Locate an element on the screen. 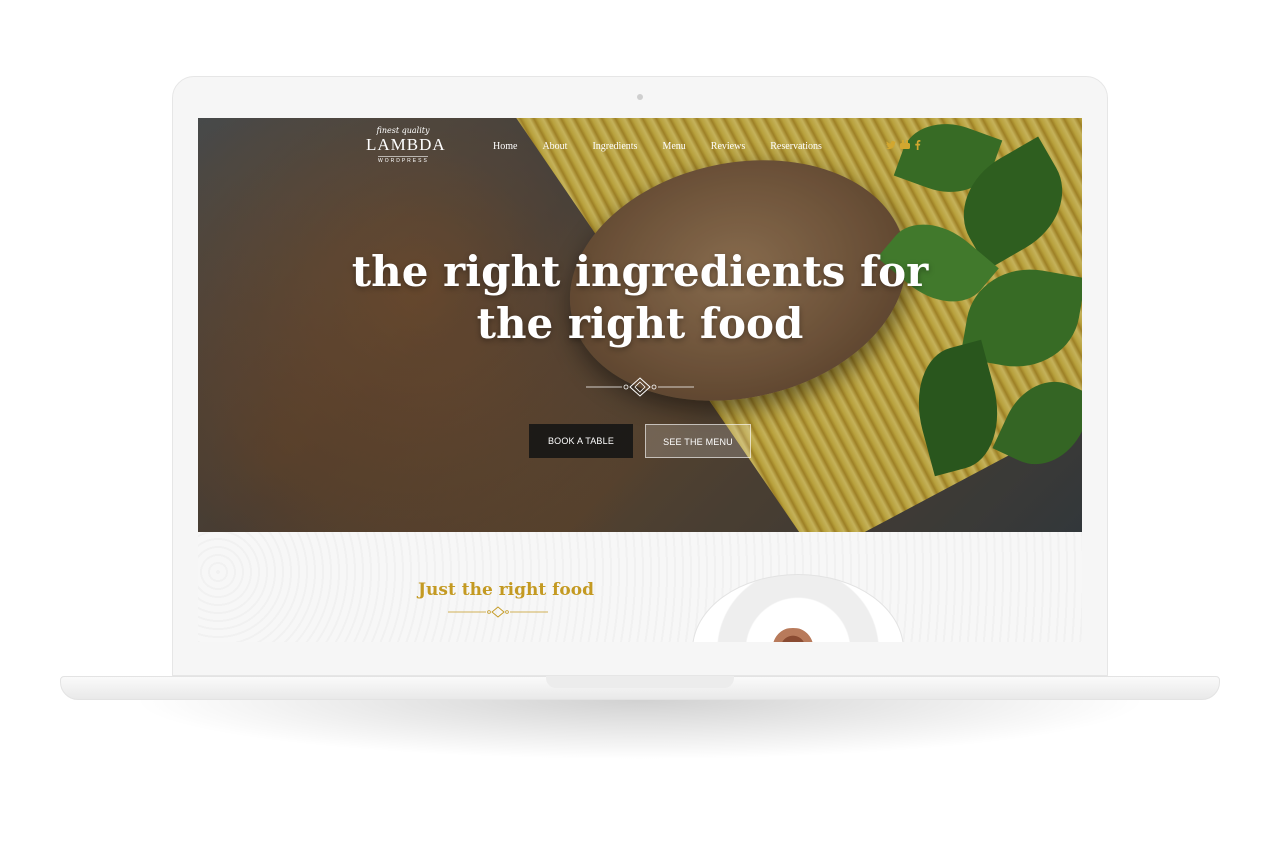  laptop-notch is located at coordinates (640, 682).